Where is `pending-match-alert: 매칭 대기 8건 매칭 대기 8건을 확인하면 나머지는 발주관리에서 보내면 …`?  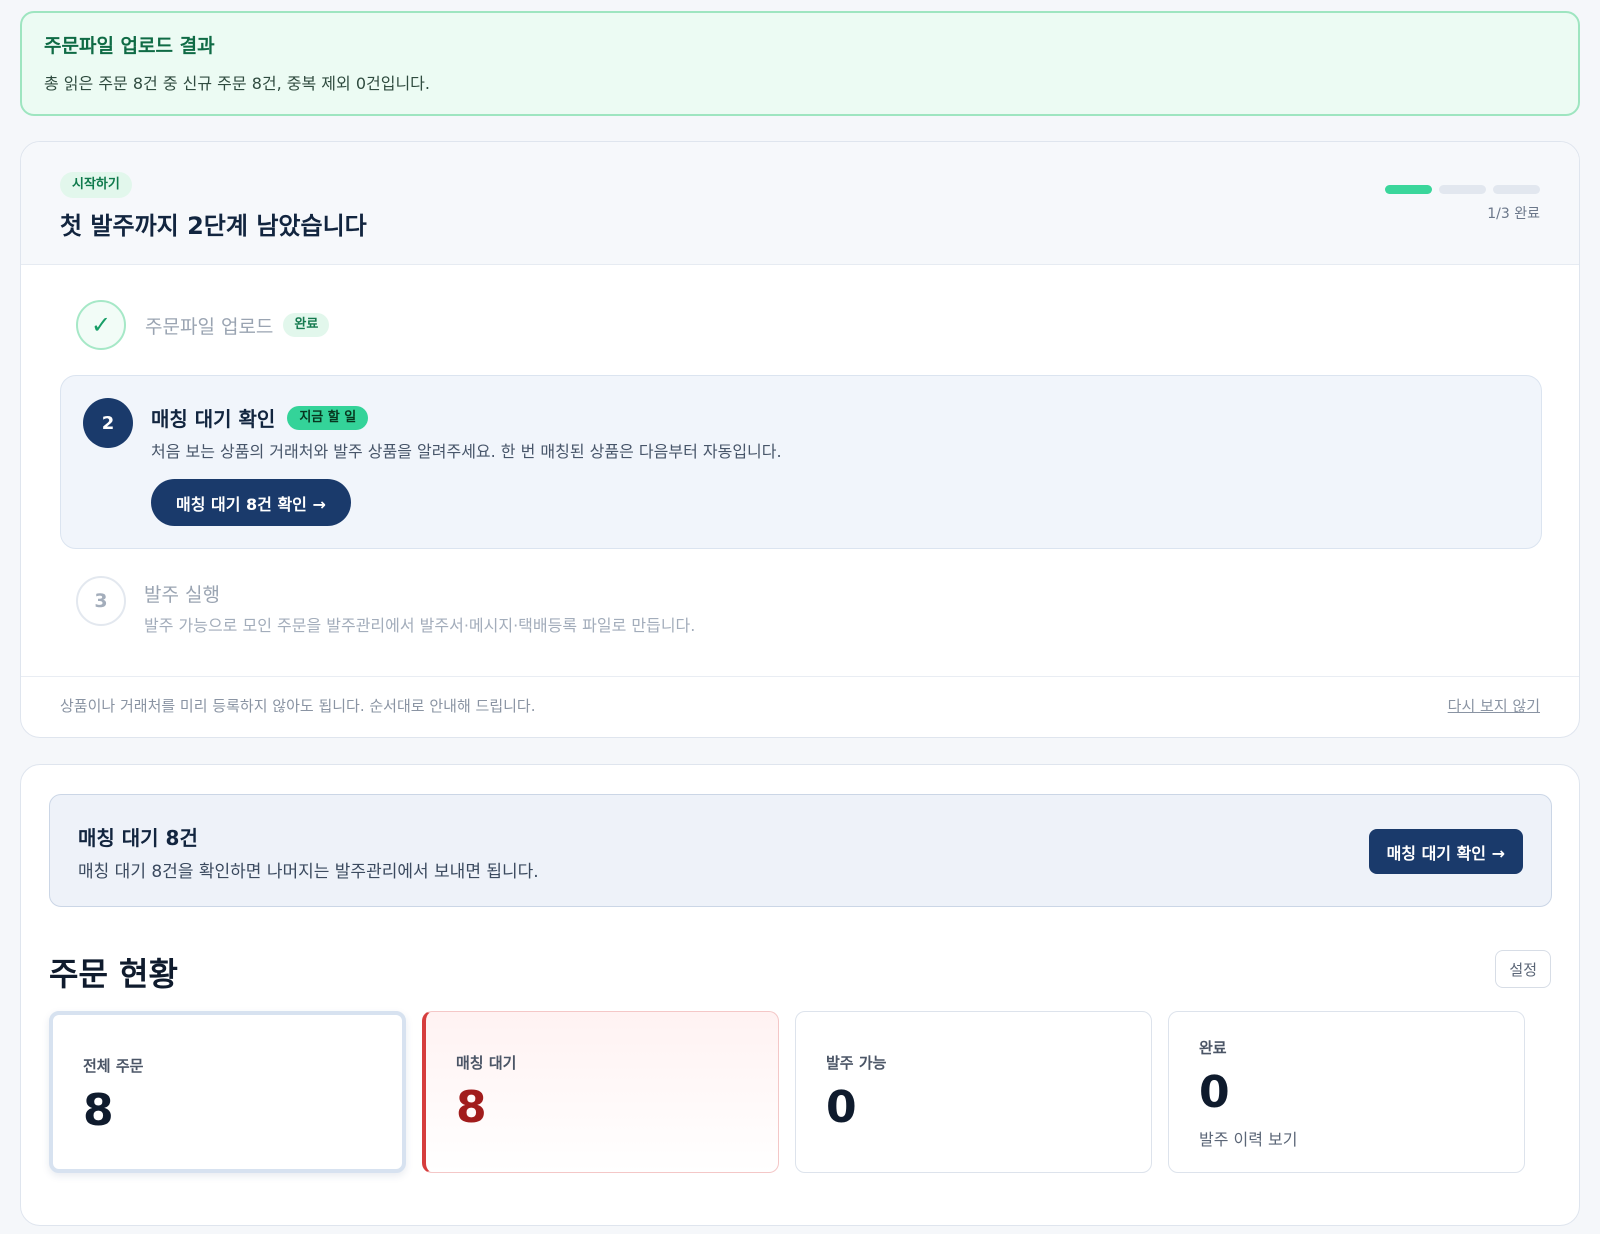 pending-match-alert: 매칭 대기 8건 매칭 대기 8건을 확인하면 나머지는 발주관리에서 보내면 … is located at coordinates (800, 850).